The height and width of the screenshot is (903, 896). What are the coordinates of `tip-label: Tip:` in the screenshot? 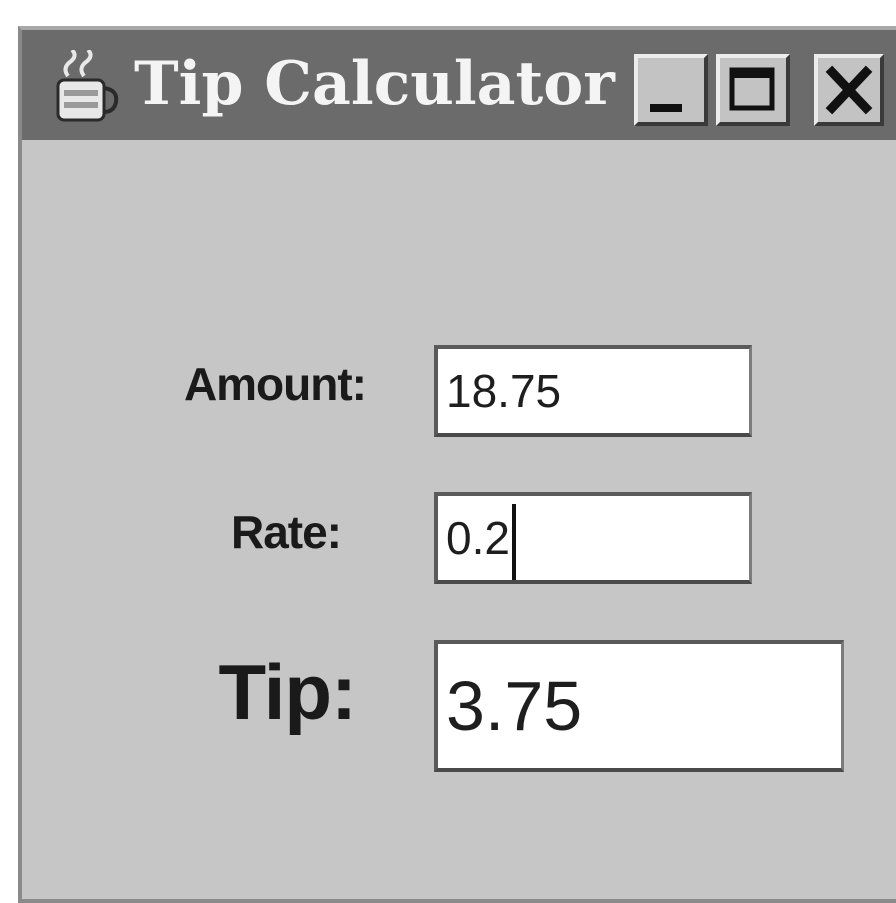 It's located at (287, 692).